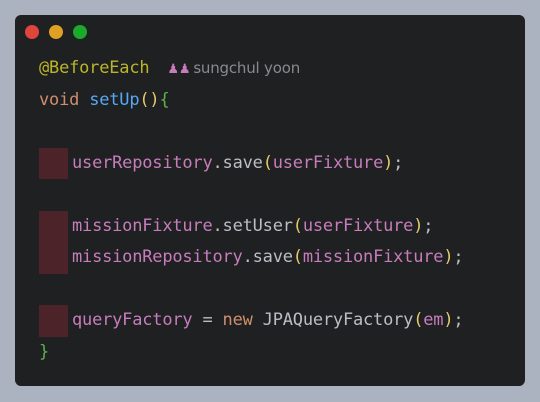  What do you see at coordinates (252, 225) in the screenshot?
I see `call: .setUser` at bounding box center [252, 225].